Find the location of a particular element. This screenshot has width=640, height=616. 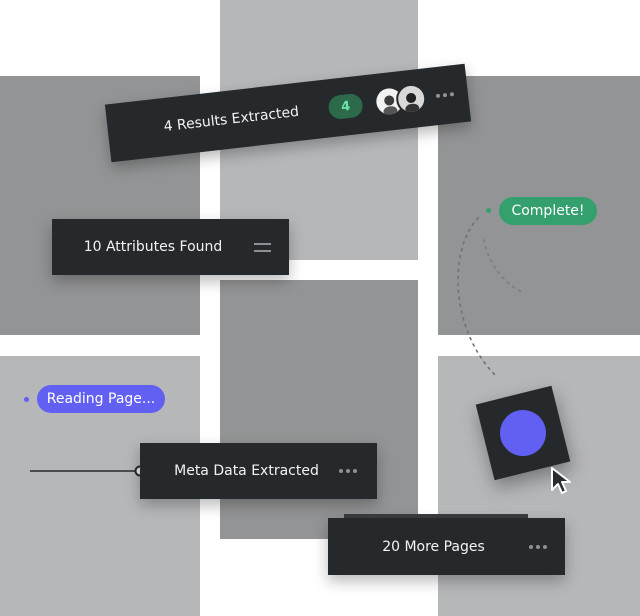

results-extracted-label: 4 Results Extracted is located at coordinates (231, 119).